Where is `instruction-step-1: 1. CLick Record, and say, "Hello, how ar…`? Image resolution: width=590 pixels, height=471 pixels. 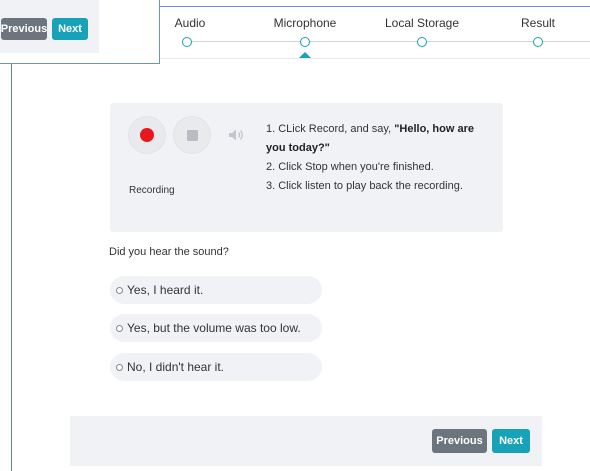 instruction-step-1: 1. CLick Record, and say, "Hello, how ar… is located at coordinates (370, 138).